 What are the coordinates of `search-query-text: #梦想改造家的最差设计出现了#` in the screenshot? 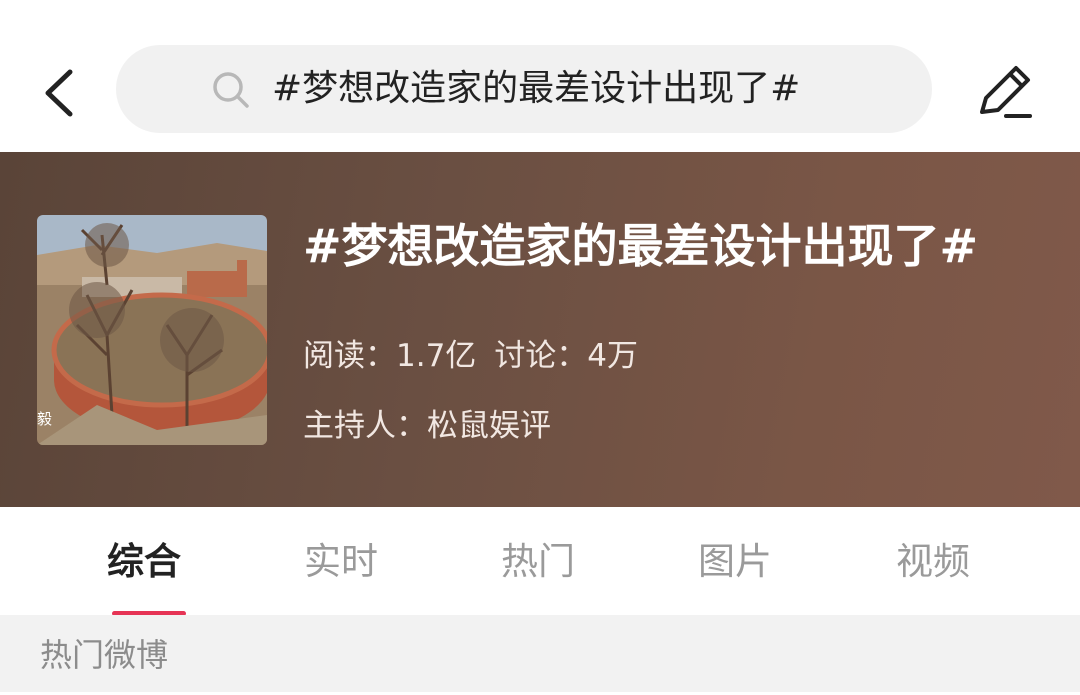 It's located at (536, 88).